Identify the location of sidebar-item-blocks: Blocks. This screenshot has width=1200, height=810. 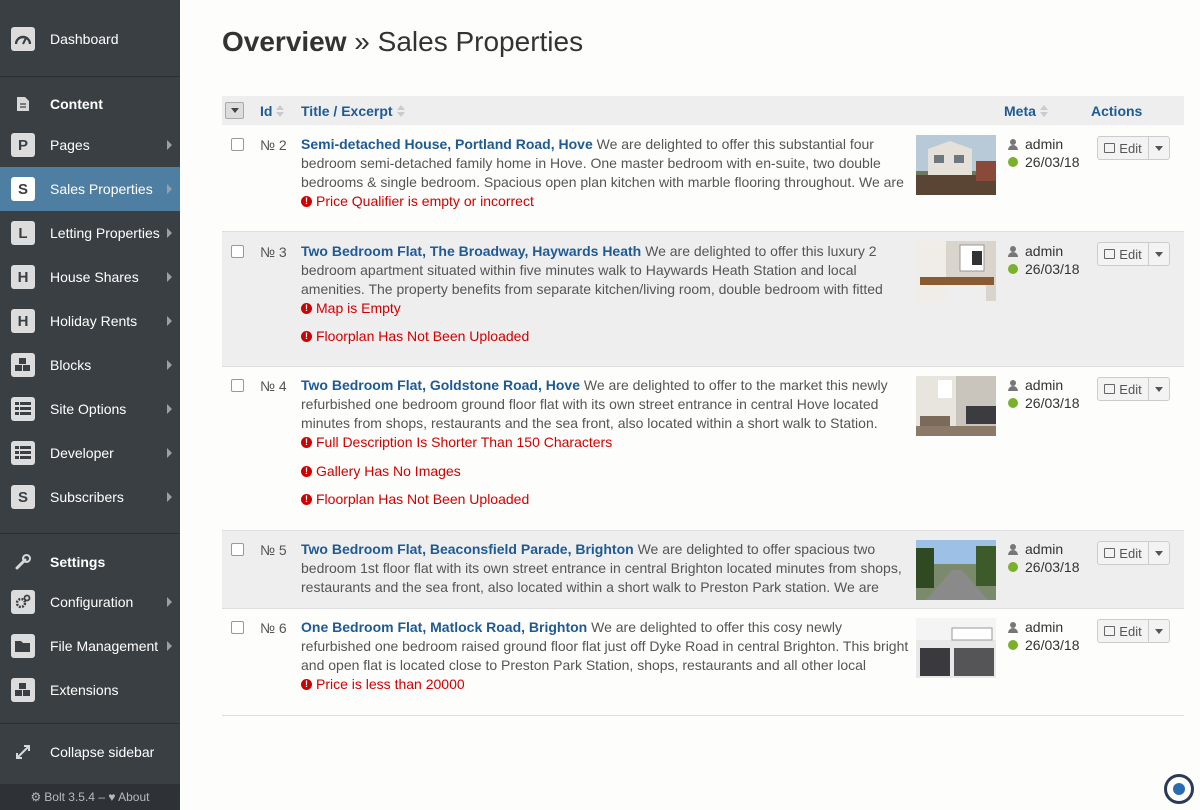
(90, 365).